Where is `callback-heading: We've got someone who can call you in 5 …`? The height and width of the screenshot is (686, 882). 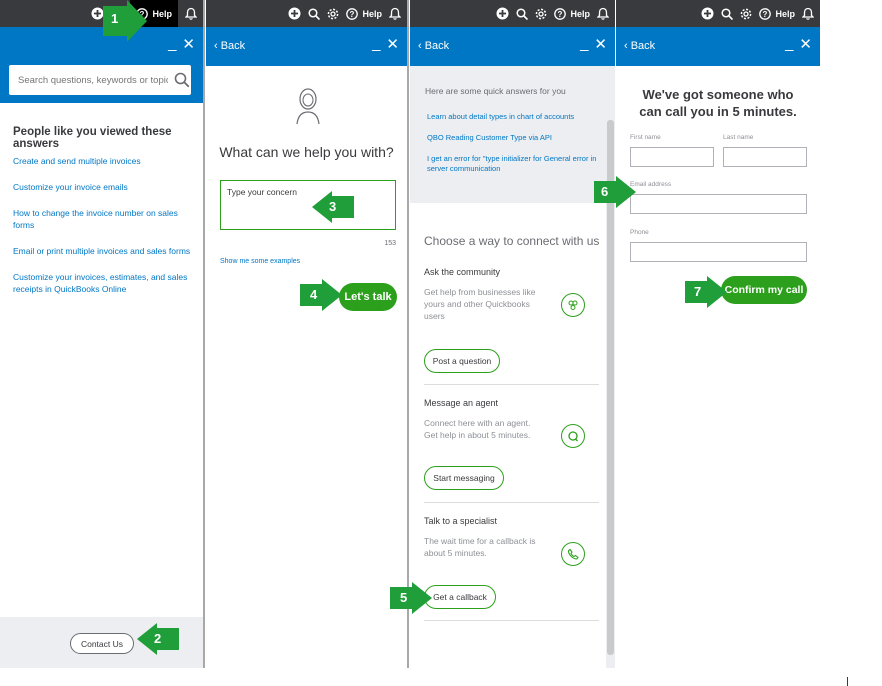 callback-heading: We've got someone who can call you in 5 … is located at coordinates (718, 103).